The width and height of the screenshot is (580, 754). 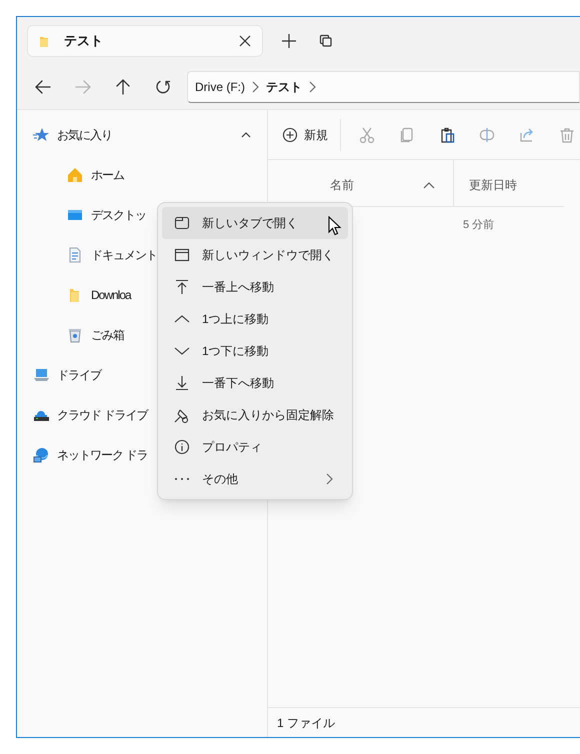 I want to click on unpin-icon, so click(x=182, y=415).